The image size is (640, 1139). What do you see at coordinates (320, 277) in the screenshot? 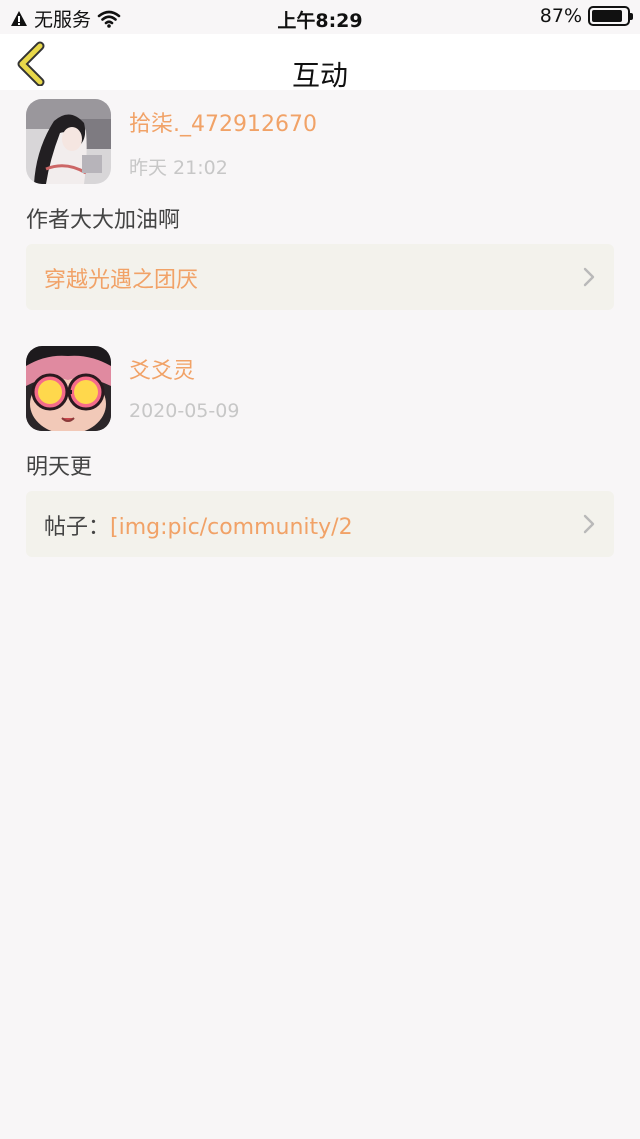
I see `reference-card: 穿越光遇之团厌` at bounding box center [320, 277].